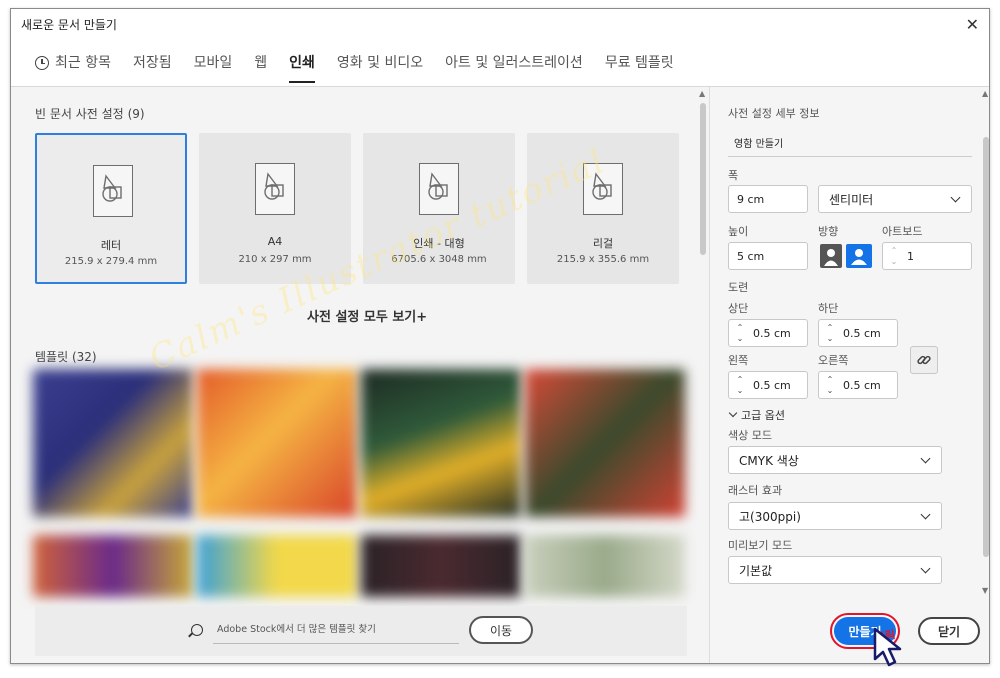 The image size is (1000, 678). What do you see at coordinates (152, 63) in the screenshot?
I see `tab-saved: 저장됨` at bounding box center [152, 63].